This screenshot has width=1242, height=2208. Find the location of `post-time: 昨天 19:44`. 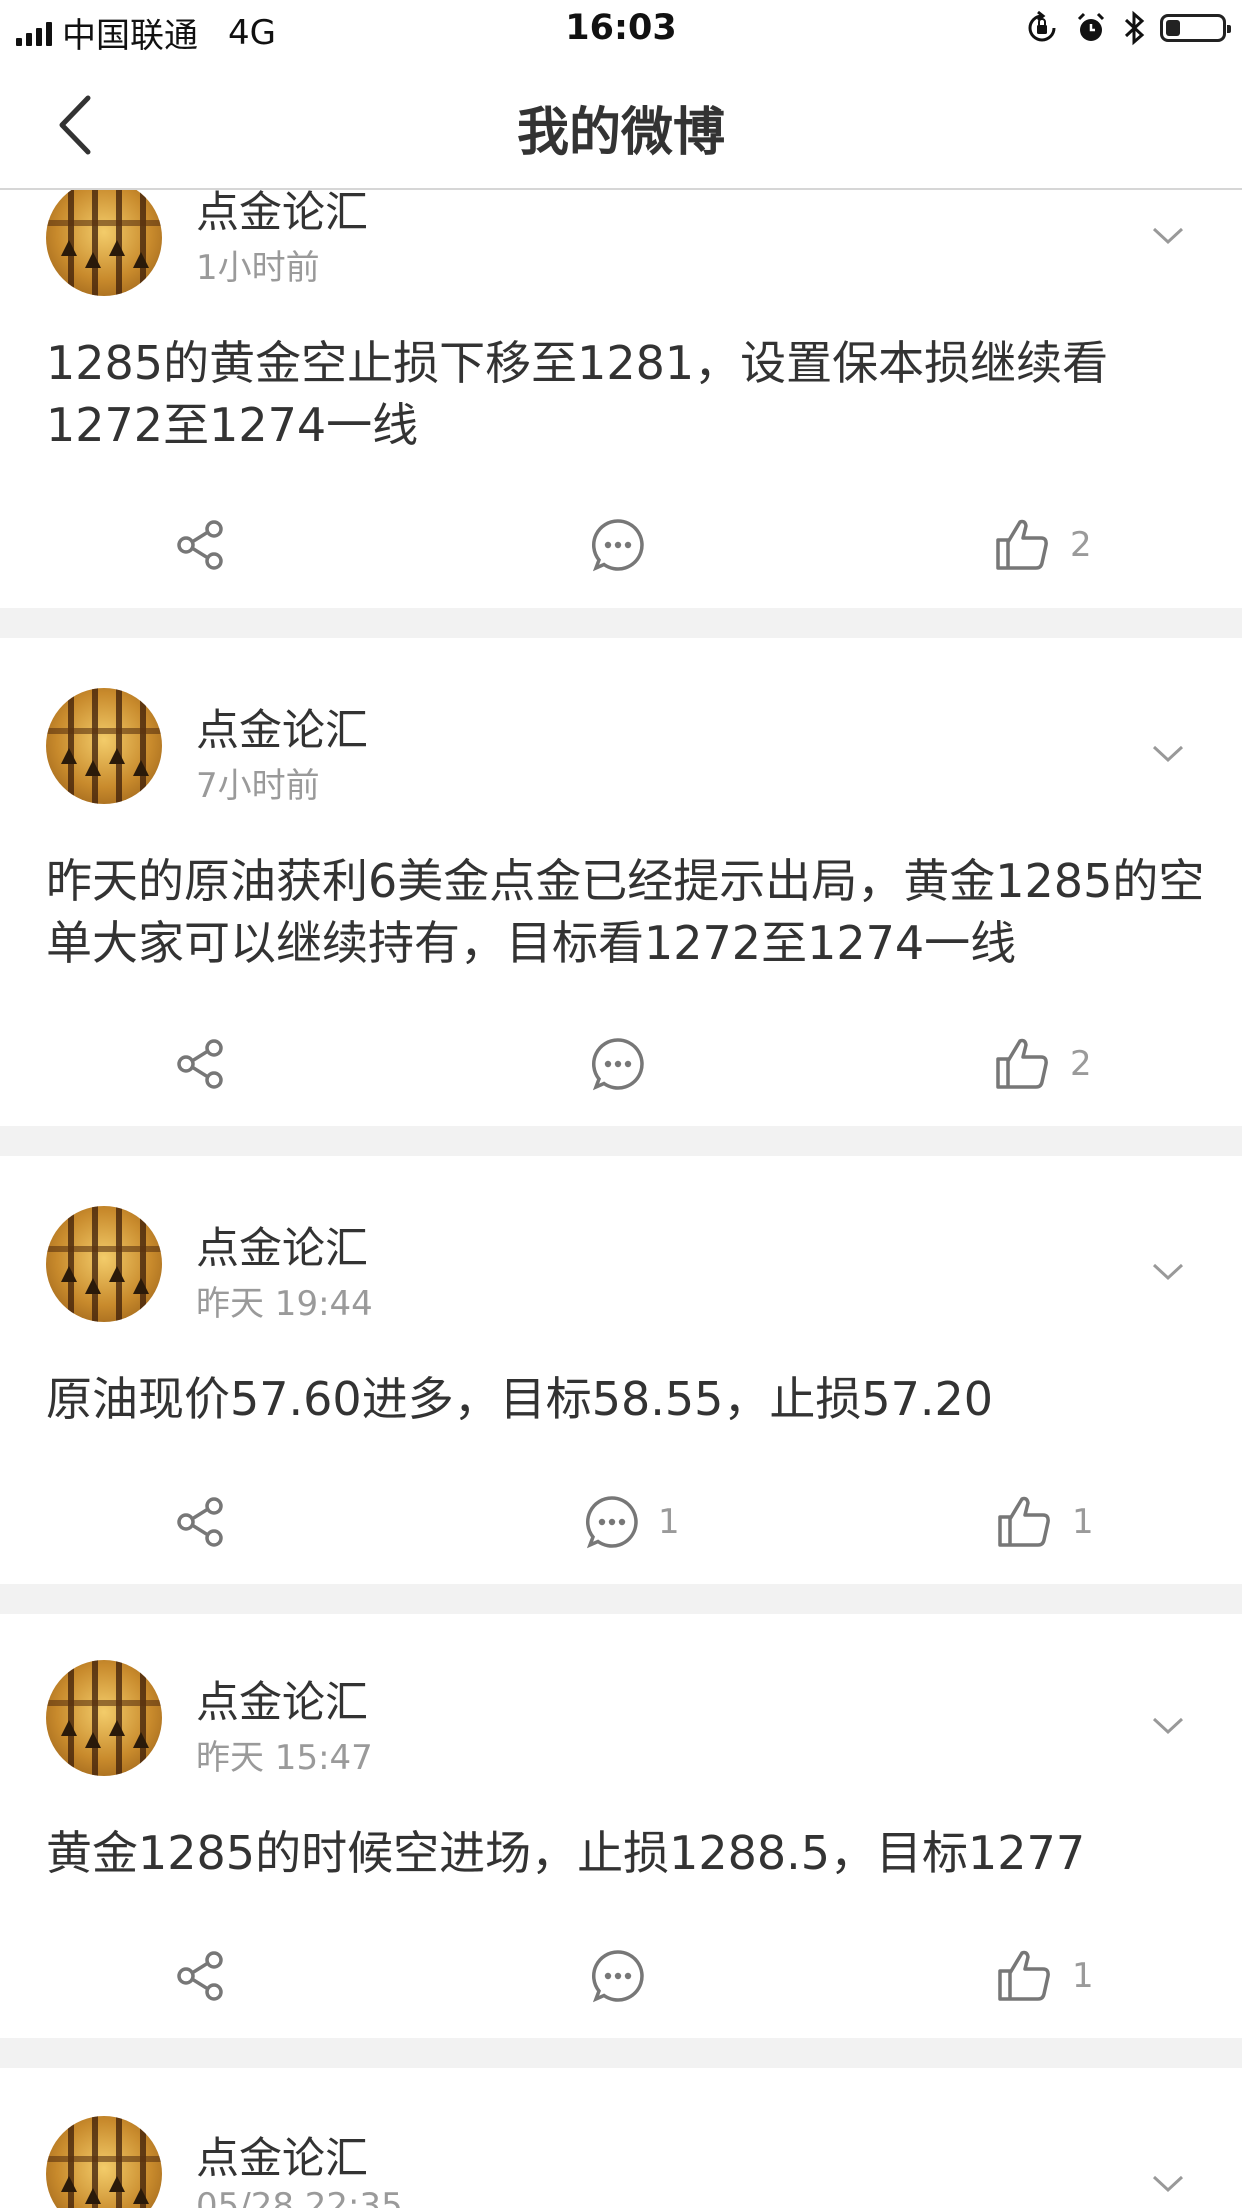

post-time: 昨天 19:44 is located at coordinates (284, 1304).